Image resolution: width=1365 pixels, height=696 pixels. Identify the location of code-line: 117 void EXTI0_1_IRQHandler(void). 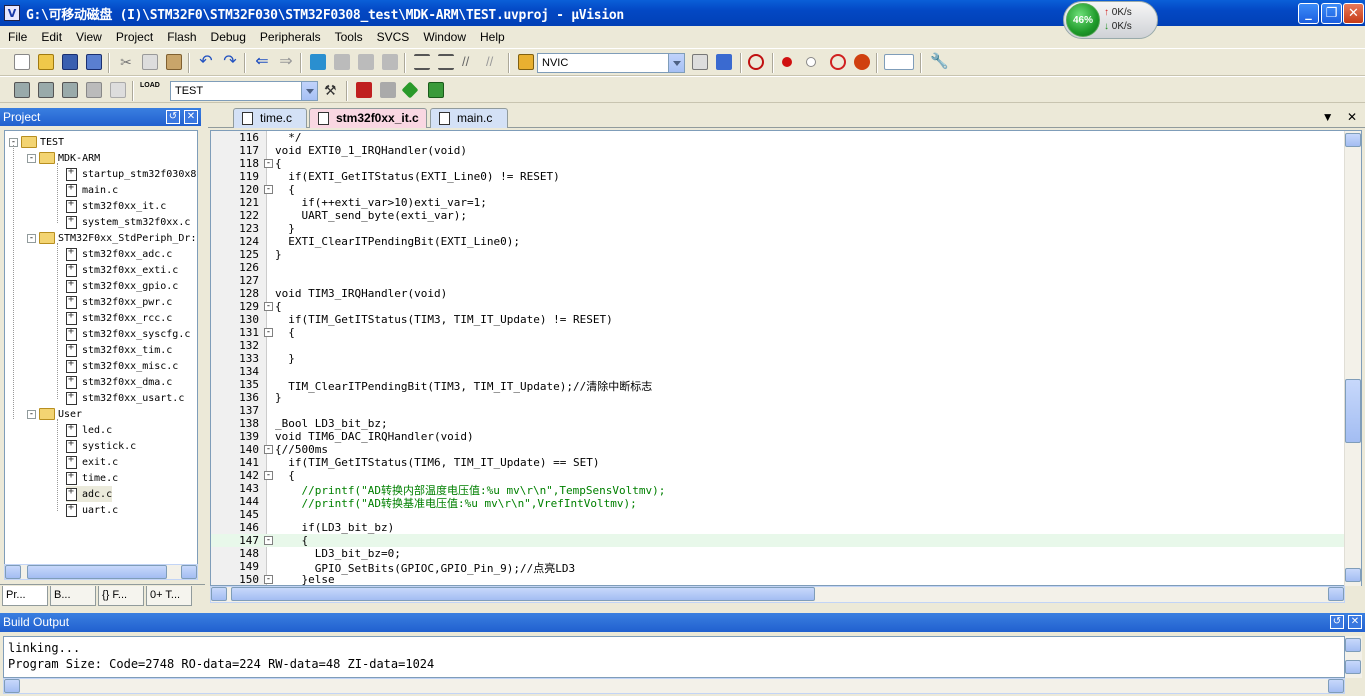
(779, 150).